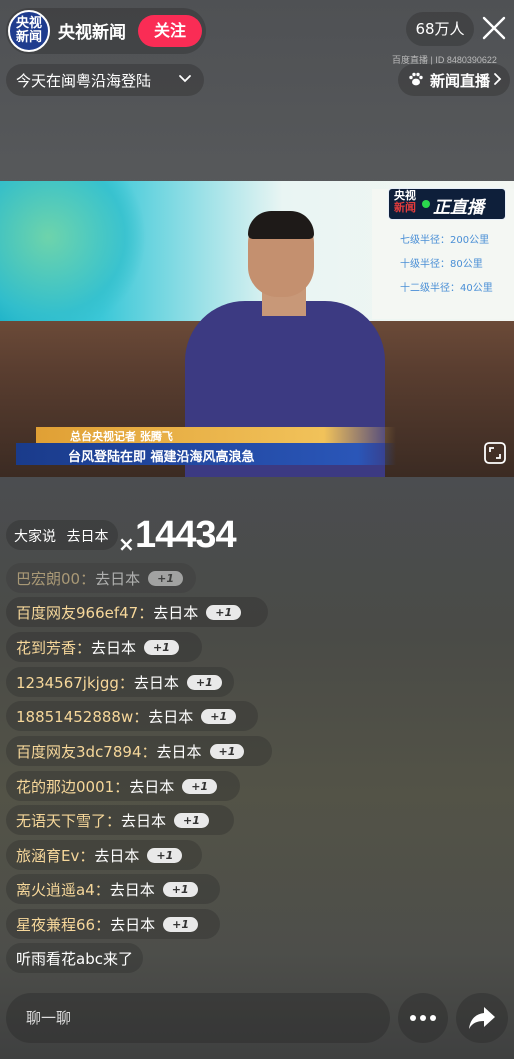  What do you see at coordinates (198, 1018) in the screenshot?
I see `chat-input` at bounding box center [198, 1018].